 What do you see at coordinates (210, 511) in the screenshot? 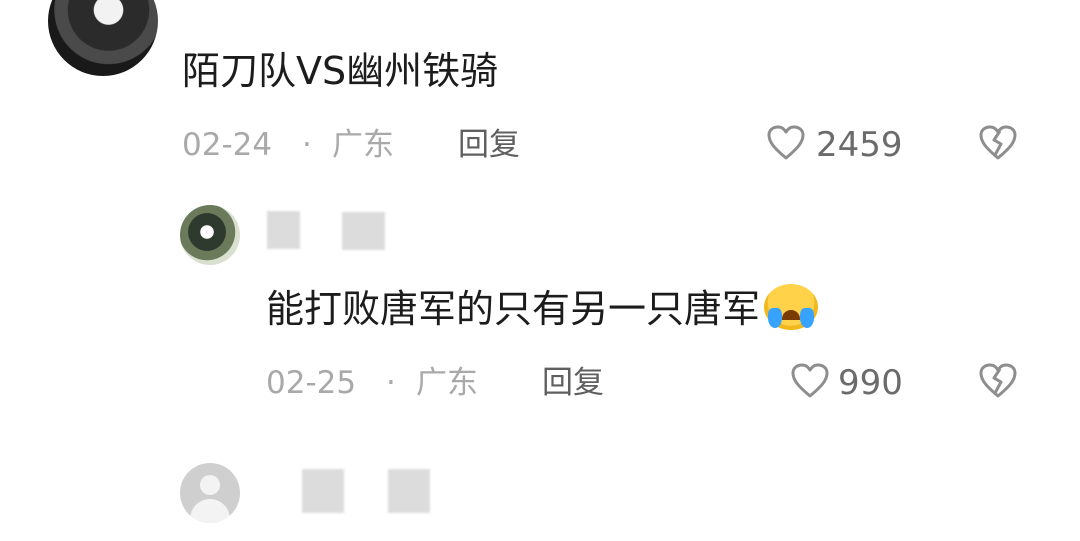
I see `avatar-body` at bounding box center [210, 511].